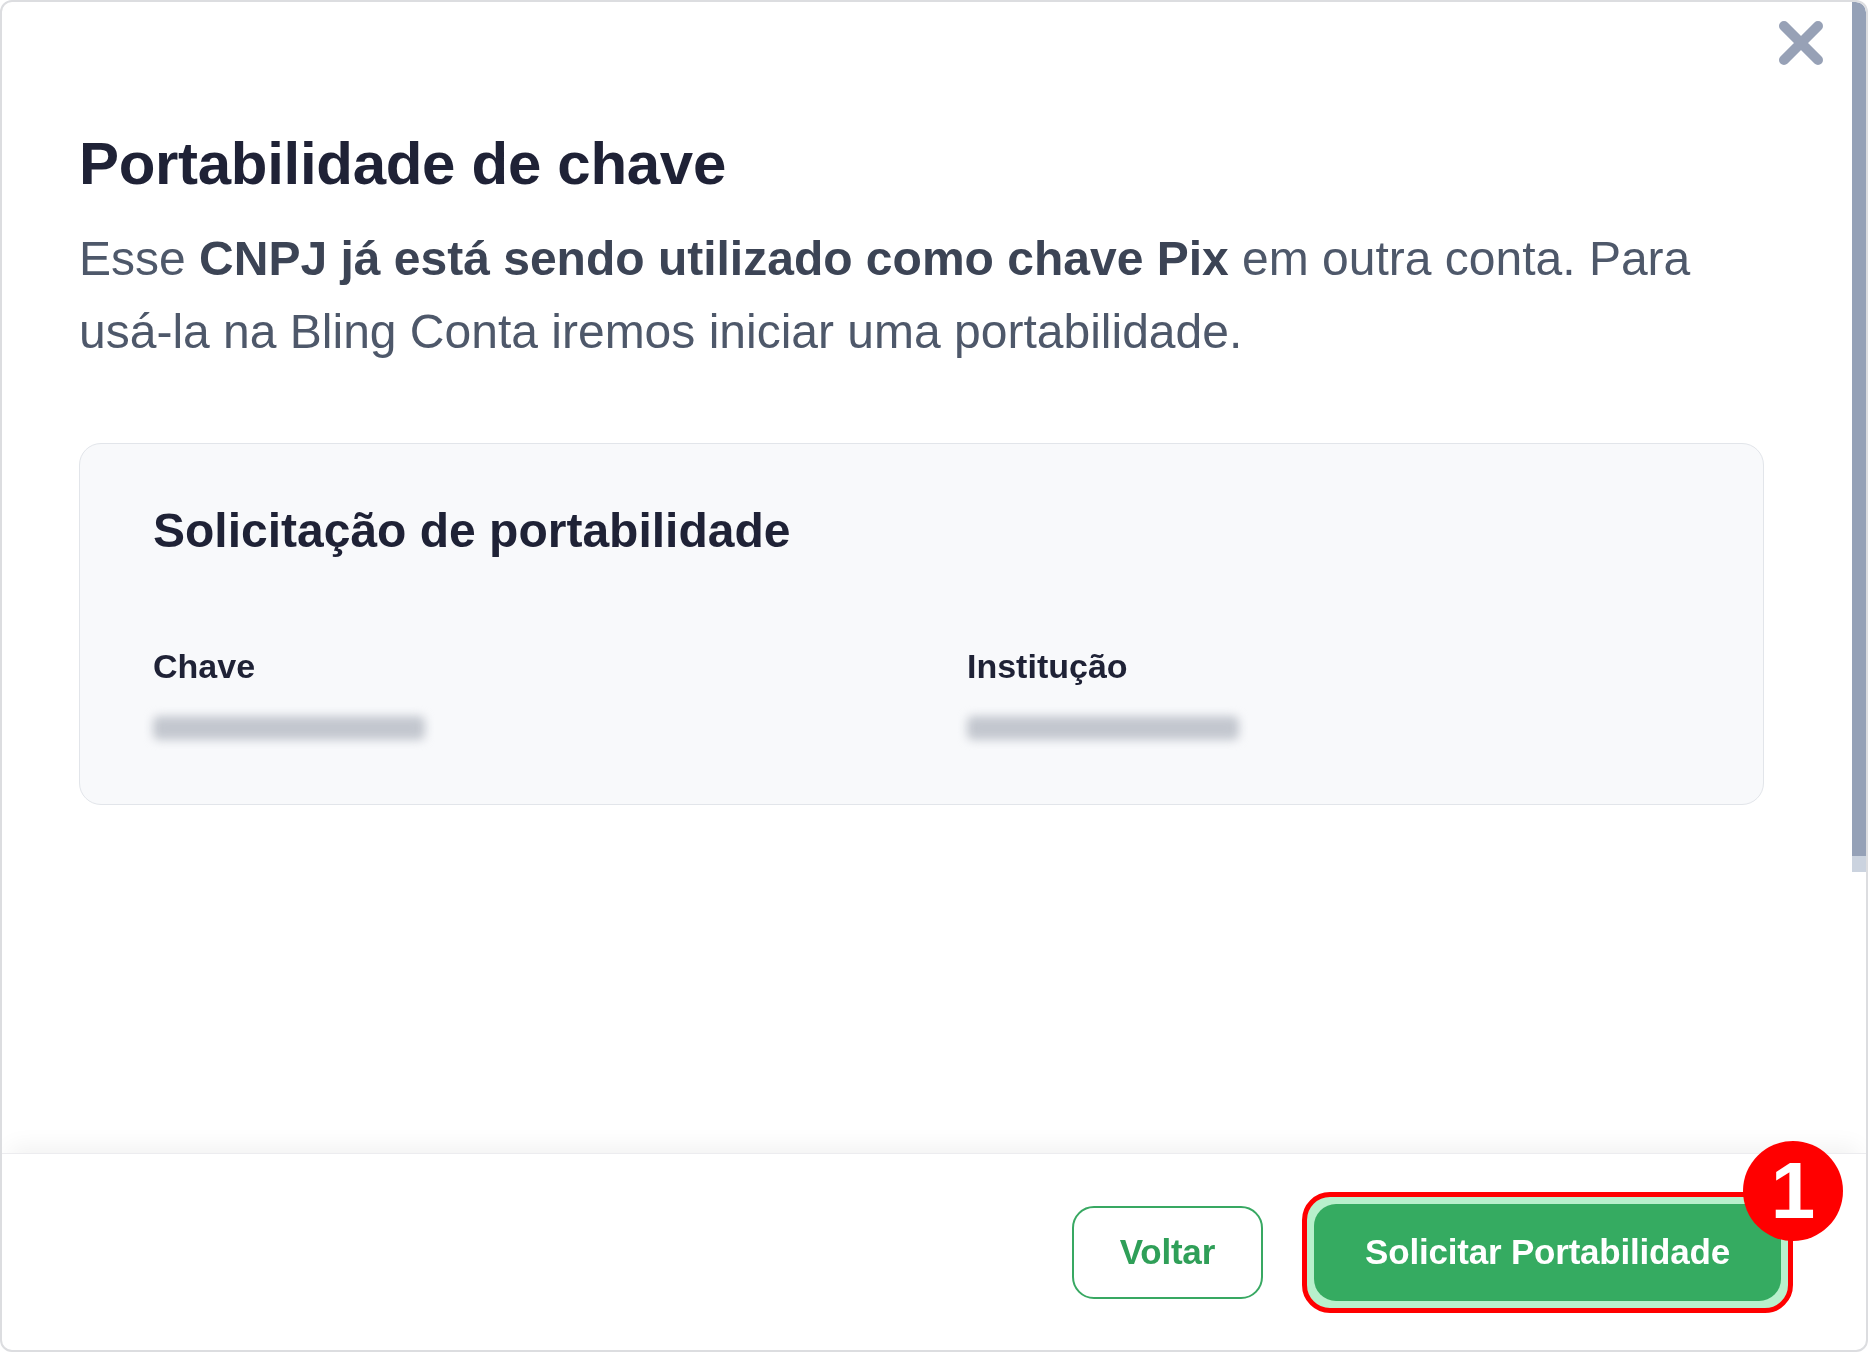 This screenshot has width=1868, height=1352. Describe the element at coordinates (472, 531) in the screenshot. I see `card-title: Solicitação de portabilidade` at that location.